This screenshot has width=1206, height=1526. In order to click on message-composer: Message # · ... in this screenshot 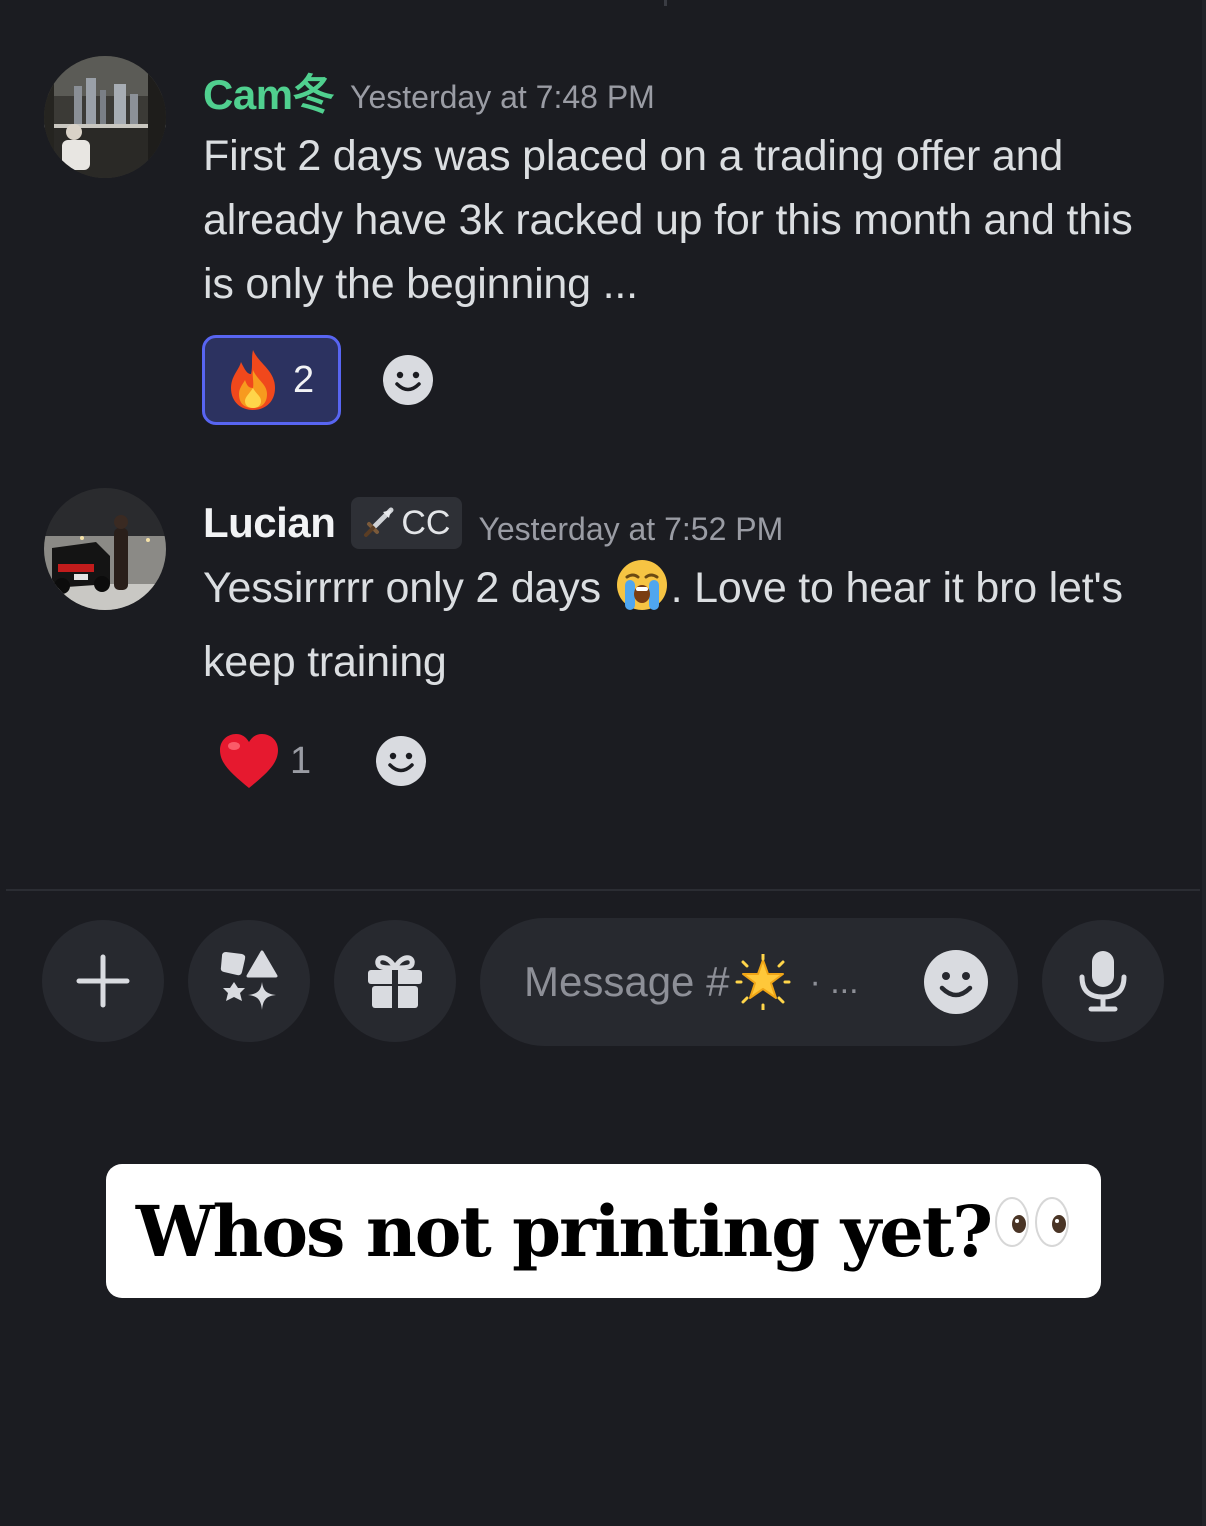, I will do `click(603, 982)`.